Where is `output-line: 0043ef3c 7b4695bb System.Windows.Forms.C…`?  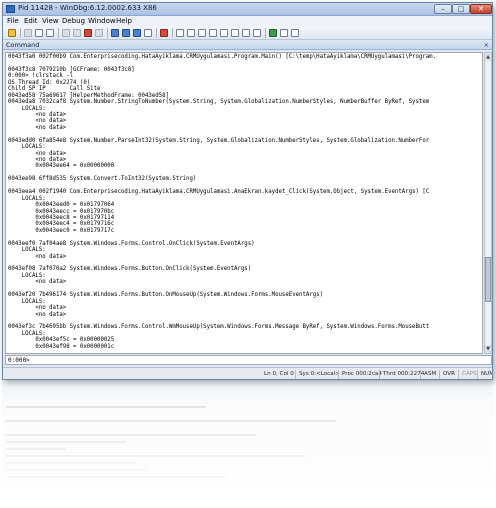 output-line: 0043ef3c 7b4695bb System.Windows.Forms.C… is located at coordinates (219, 327).